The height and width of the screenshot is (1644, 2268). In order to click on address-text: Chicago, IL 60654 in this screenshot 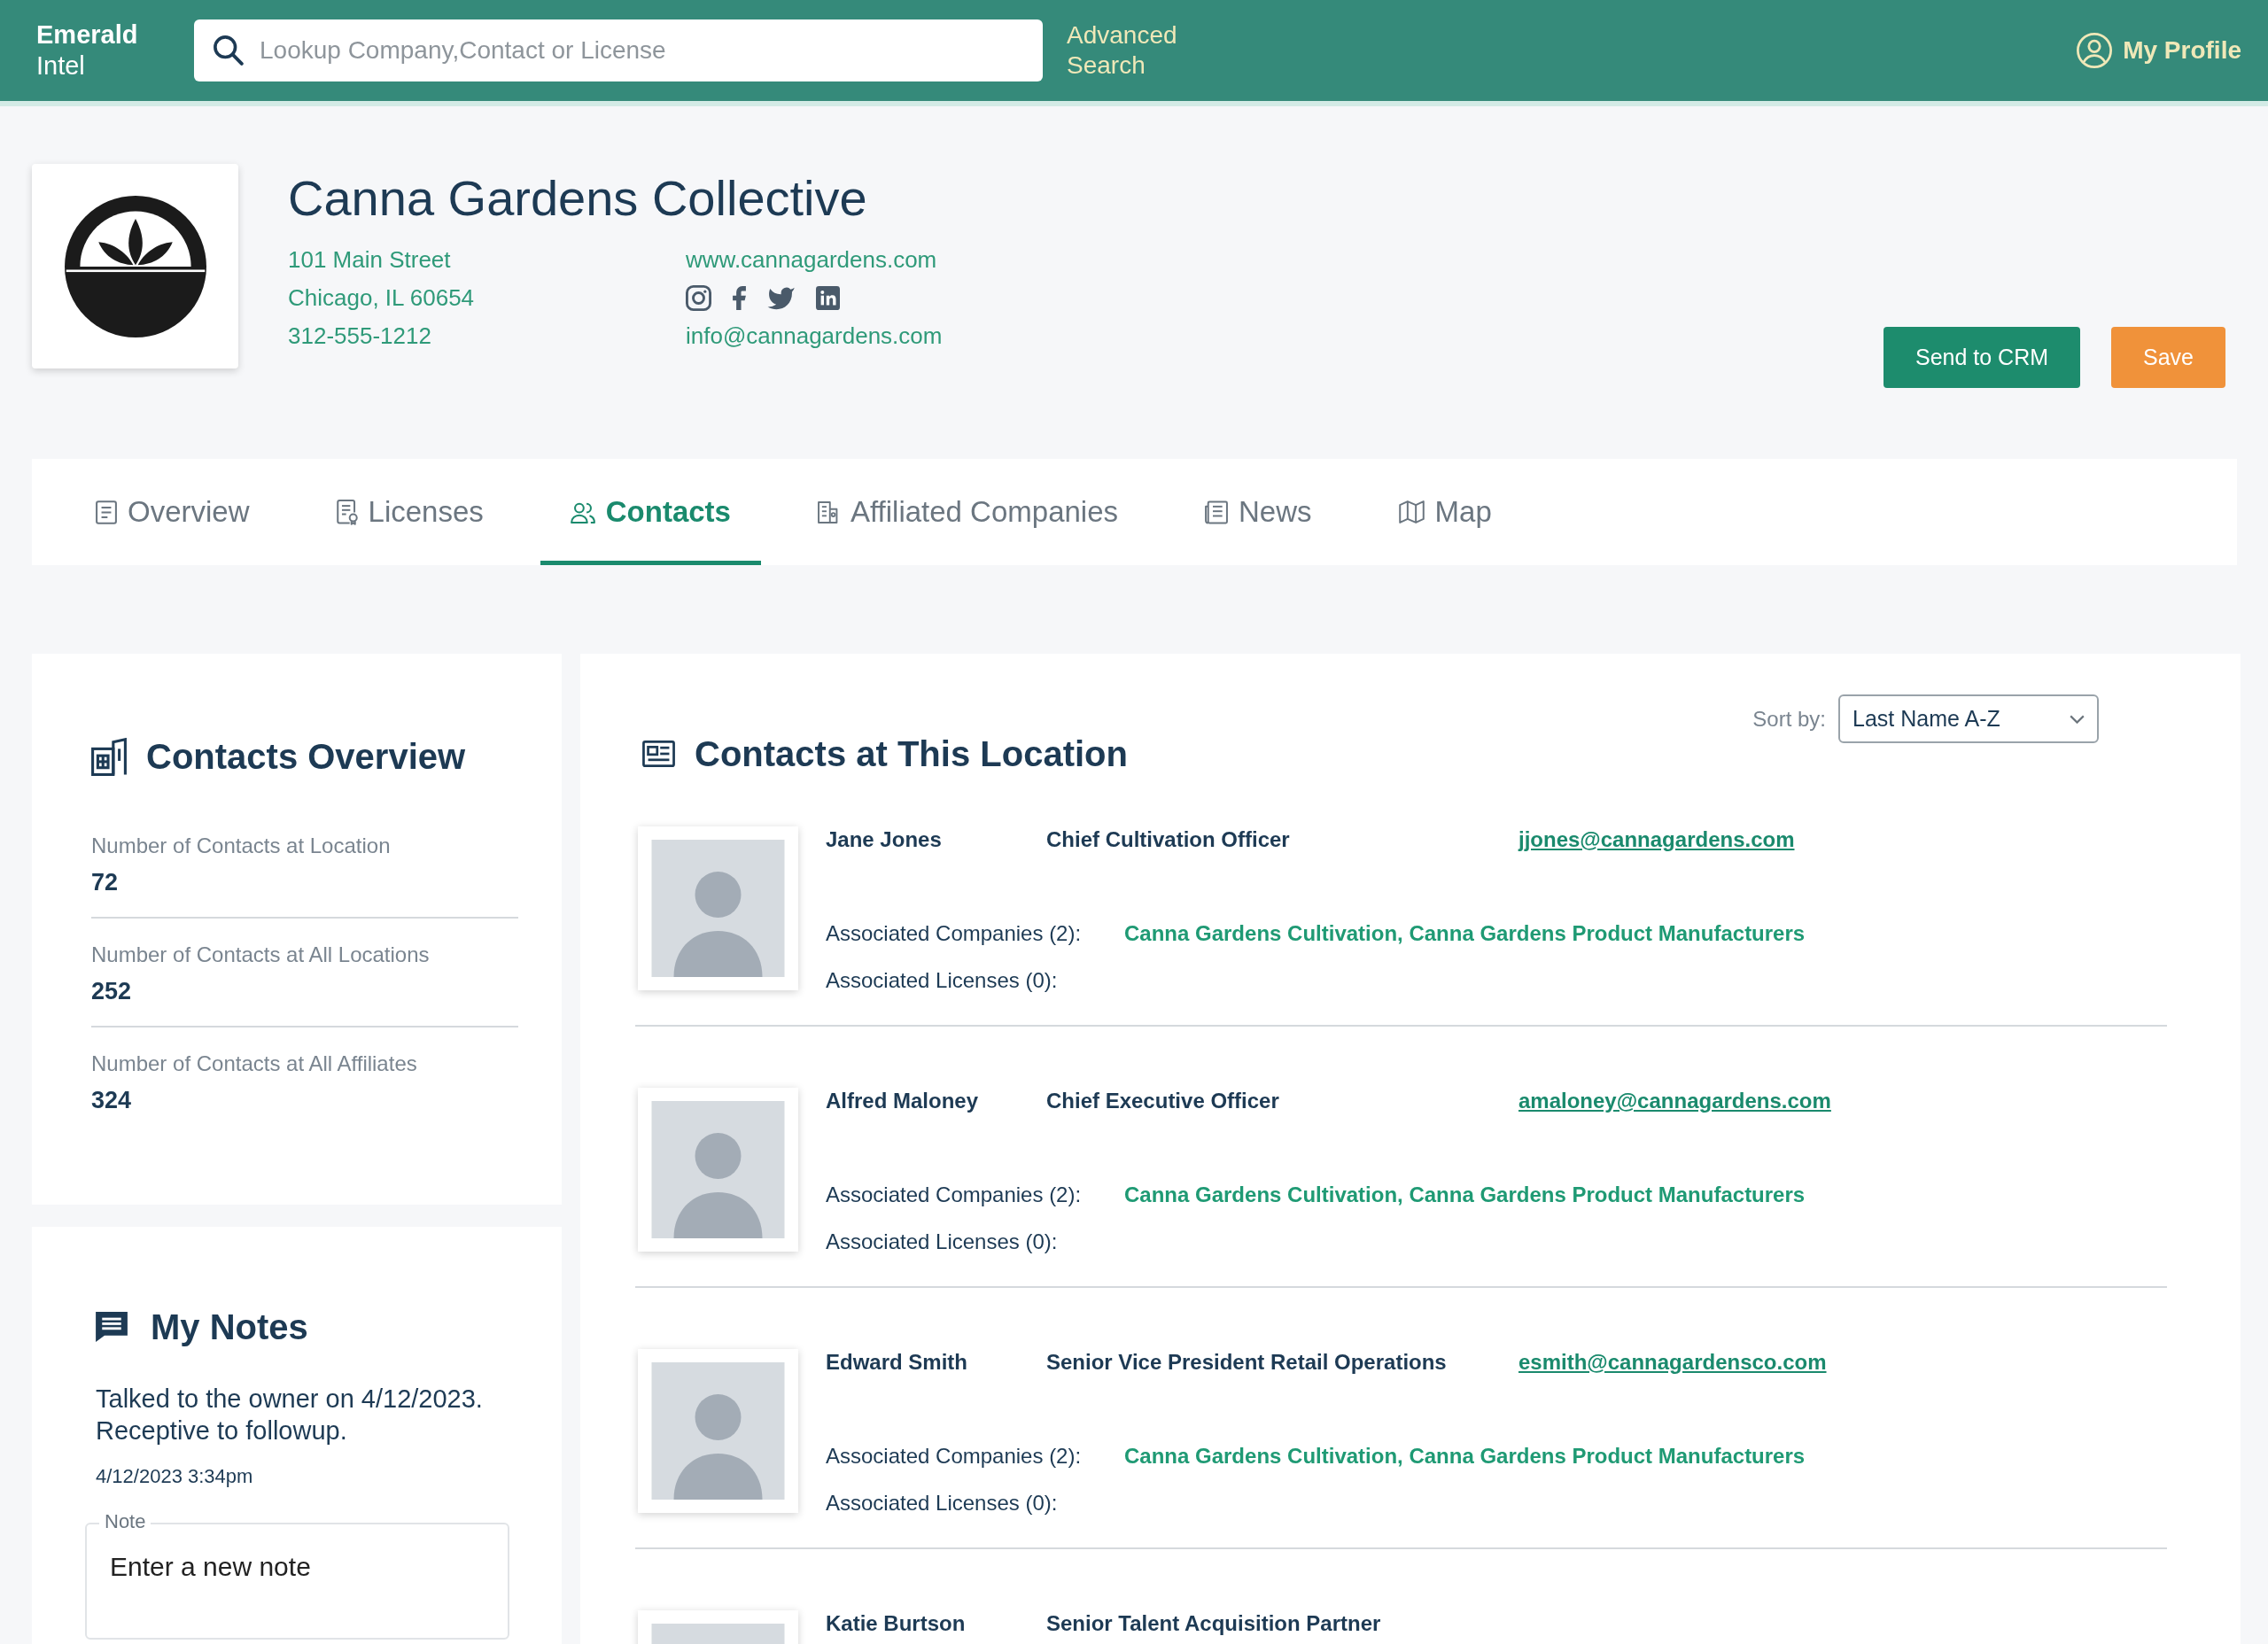, I will do `click(381, 298)`.